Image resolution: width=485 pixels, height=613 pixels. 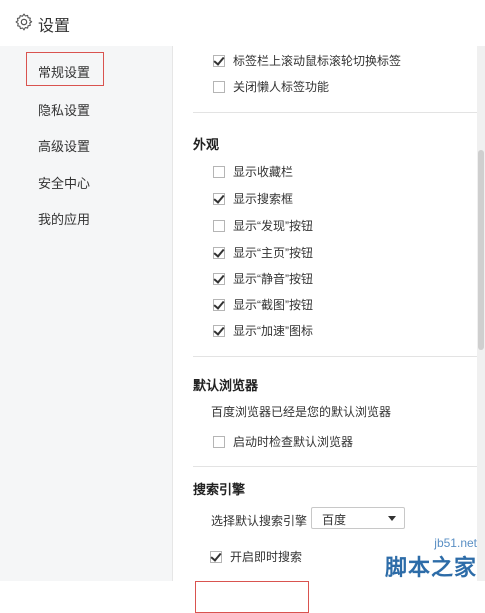 I want to click on option-label: 显示收藏栏, so click(x=263, y=172).